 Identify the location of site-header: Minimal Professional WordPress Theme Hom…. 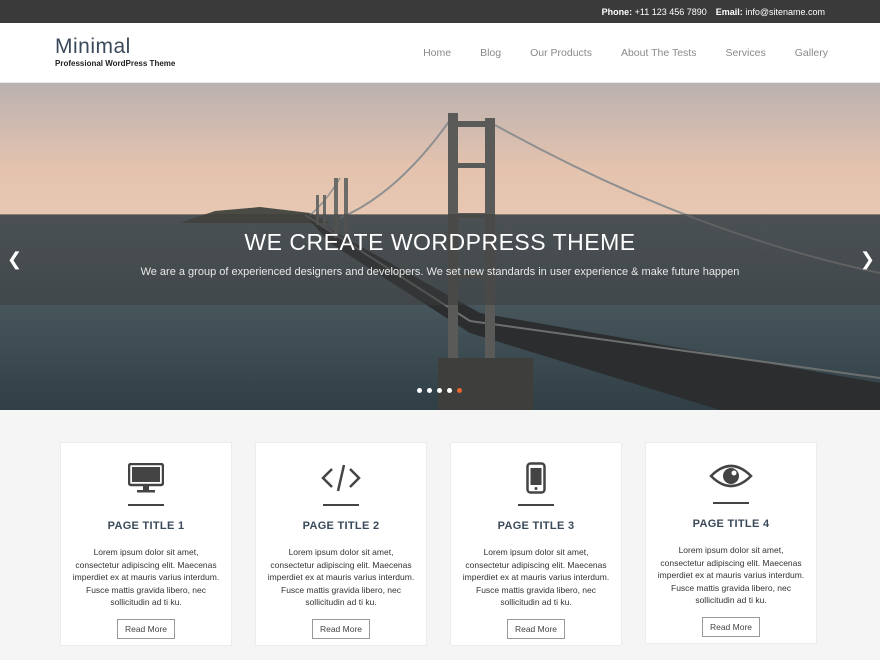
(440, 53).